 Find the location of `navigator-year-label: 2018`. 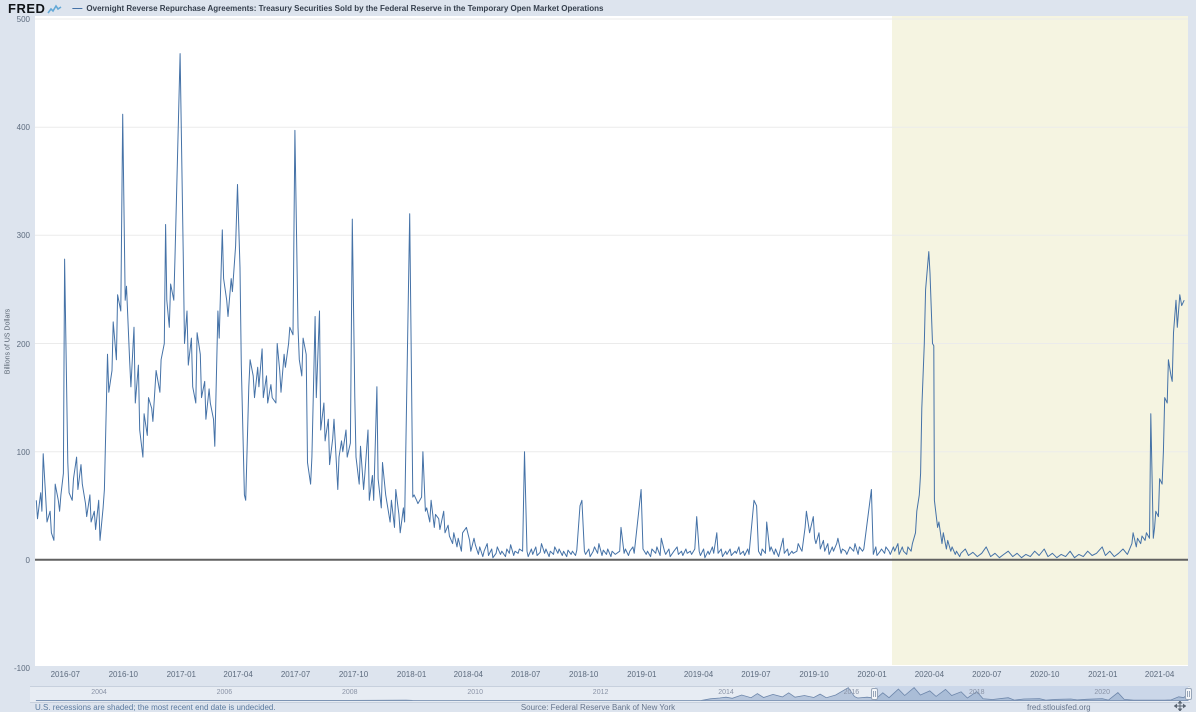

navigator-year-label: 2018 is located at coordinates (977, 692).